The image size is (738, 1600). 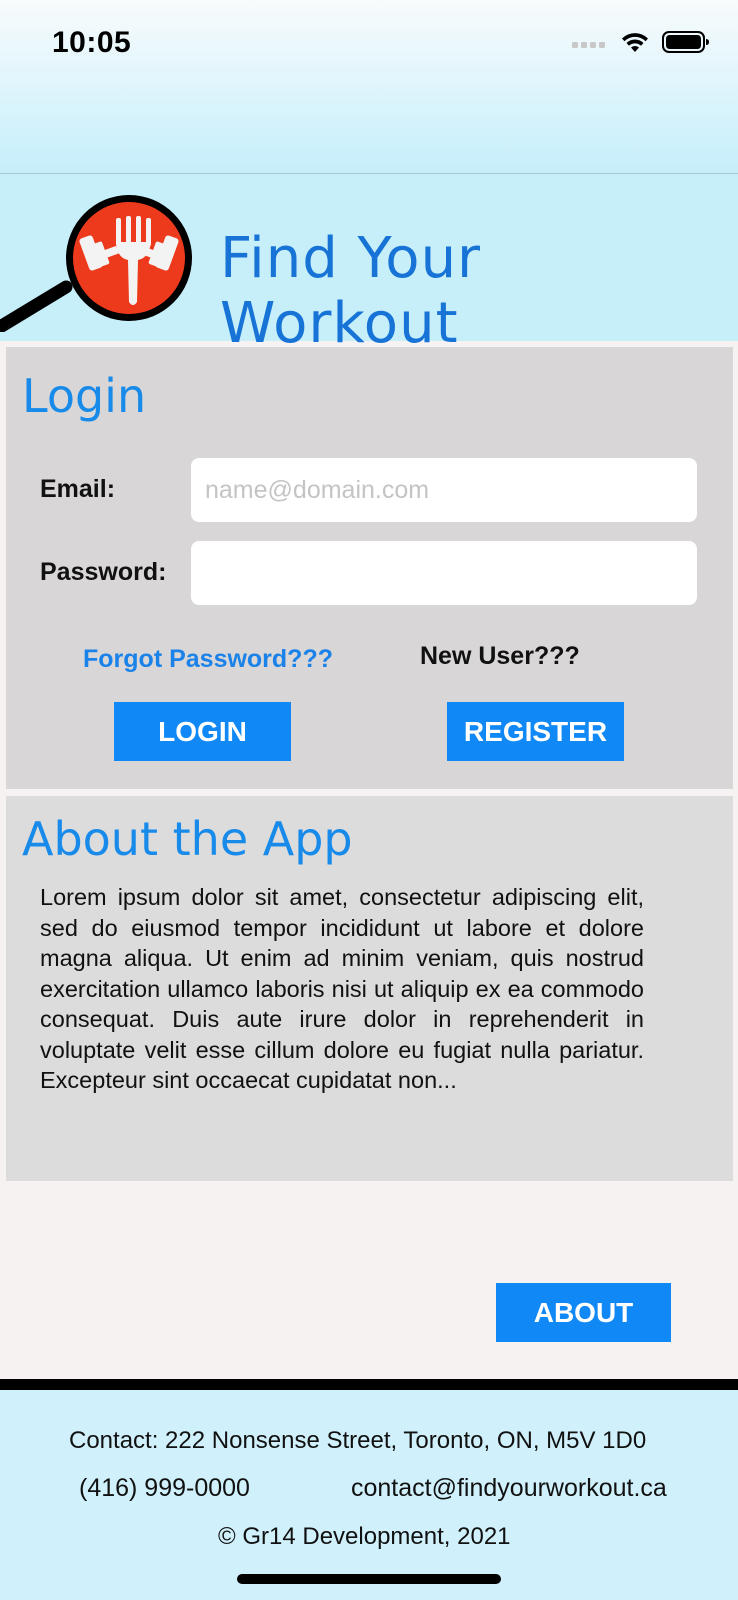 I want to click on wifi-icon, so click(x=635, y=44).